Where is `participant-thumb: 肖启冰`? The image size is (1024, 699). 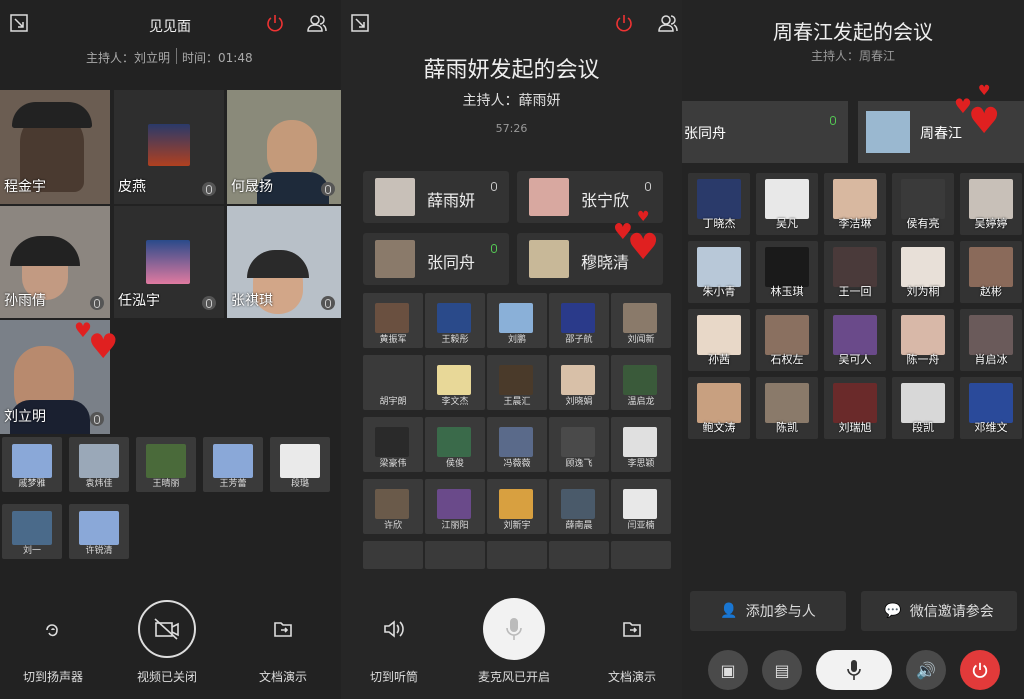
participant-thumb: 肖启冰 is located at coordinates (991, 340).